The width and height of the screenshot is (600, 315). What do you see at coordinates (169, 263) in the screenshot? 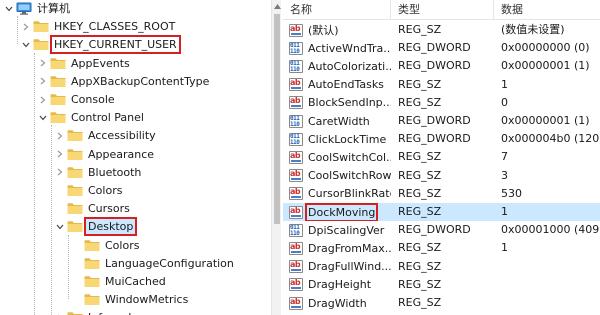
I see `tree-node-label: LanguageConfiguration` at bounding box center [169, 263].